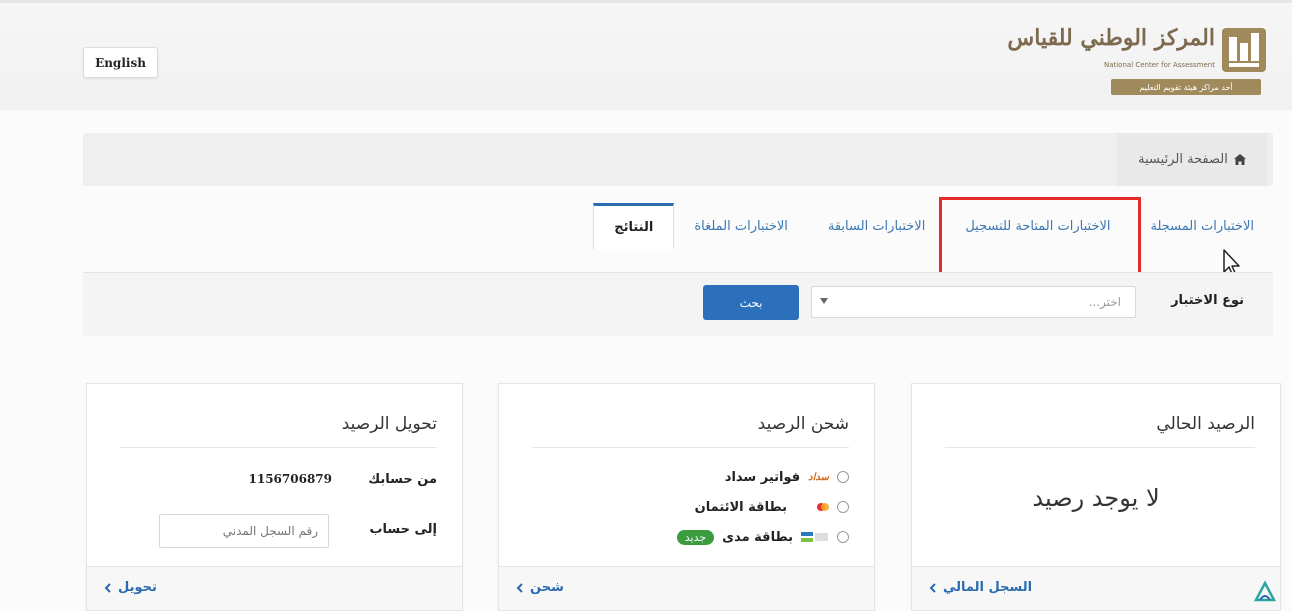 This screenshot has width=1292, height=611. I want to click on logo-mark-icon, so click(1244, 50).